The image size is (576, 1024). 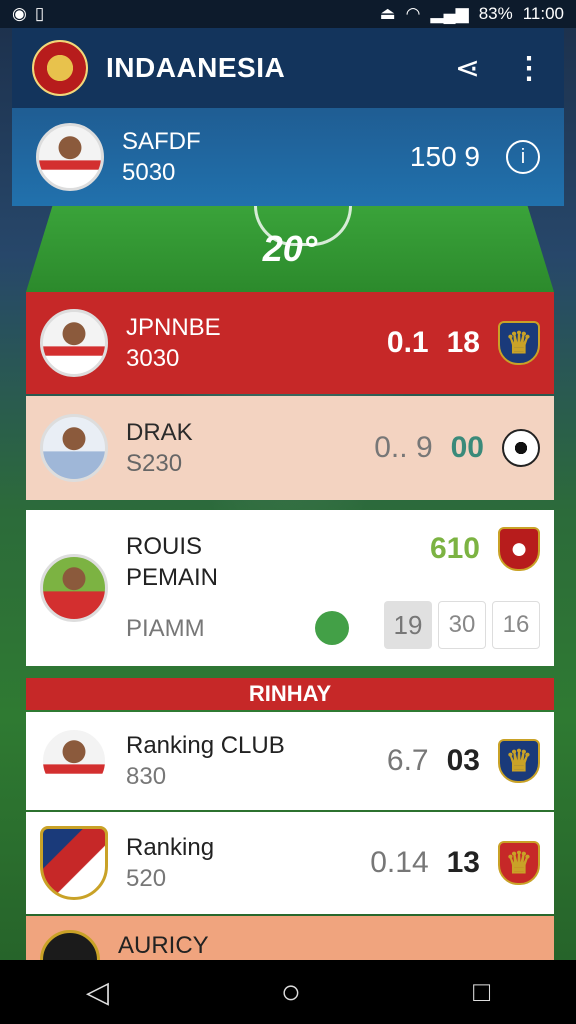 I want to click on player-value: 3030, so click(x=153, y=358).